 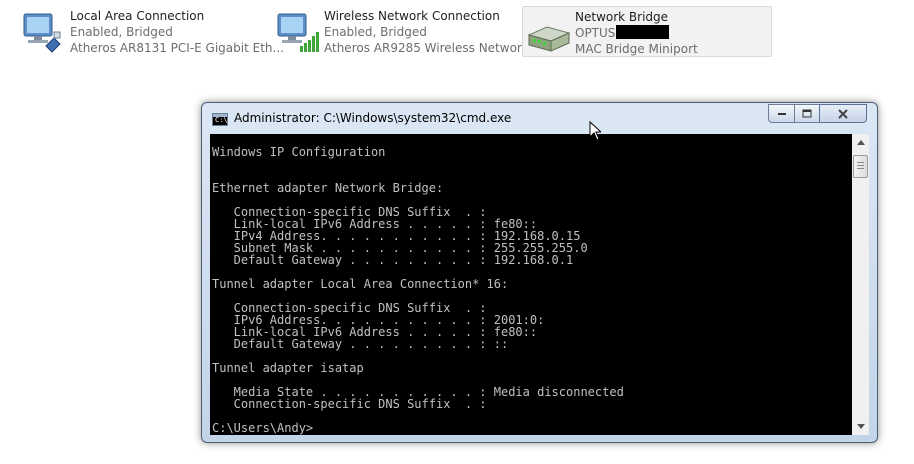 I want to click on minimize-button, so click(x=781, y=113).